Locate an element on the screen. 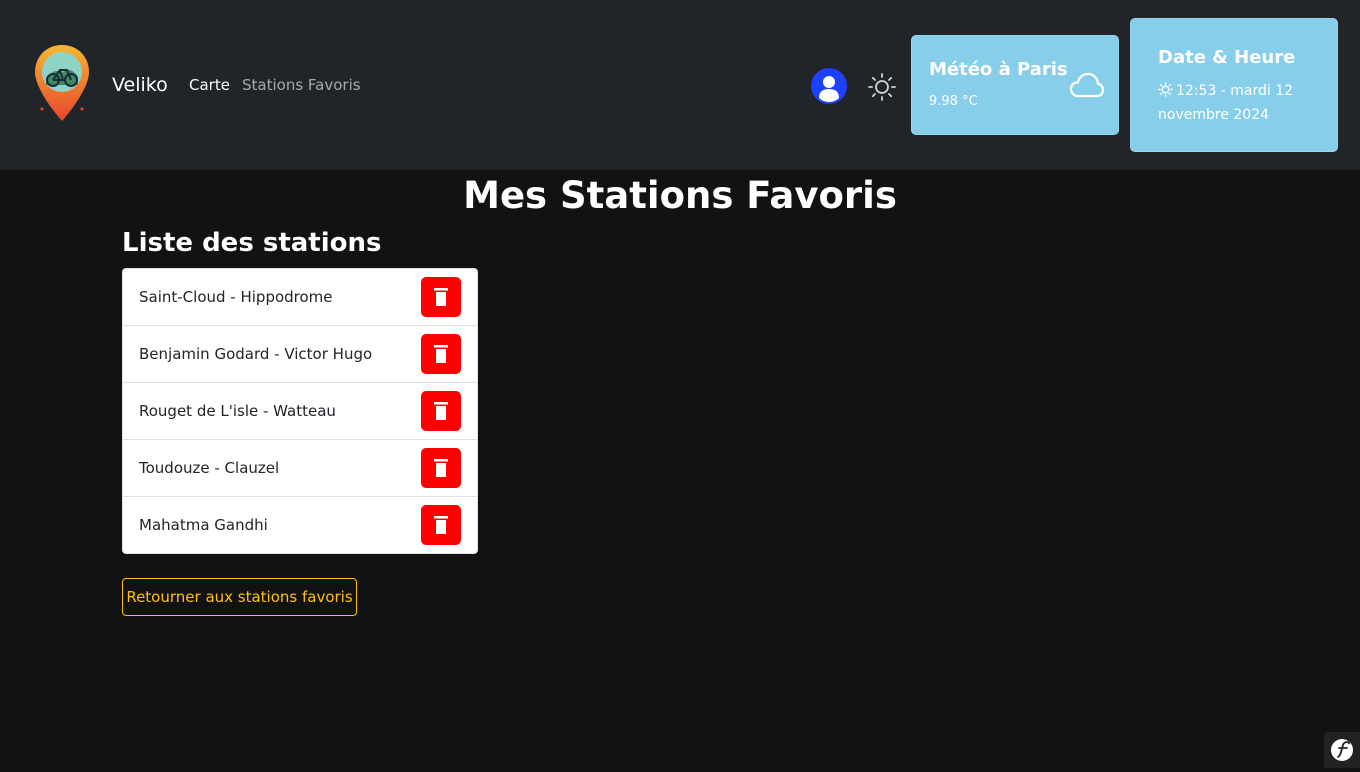 The height and width of the screenshot is (772, 1360). weather-temperature: 9.98 °C is located at coordinates (953, 101).